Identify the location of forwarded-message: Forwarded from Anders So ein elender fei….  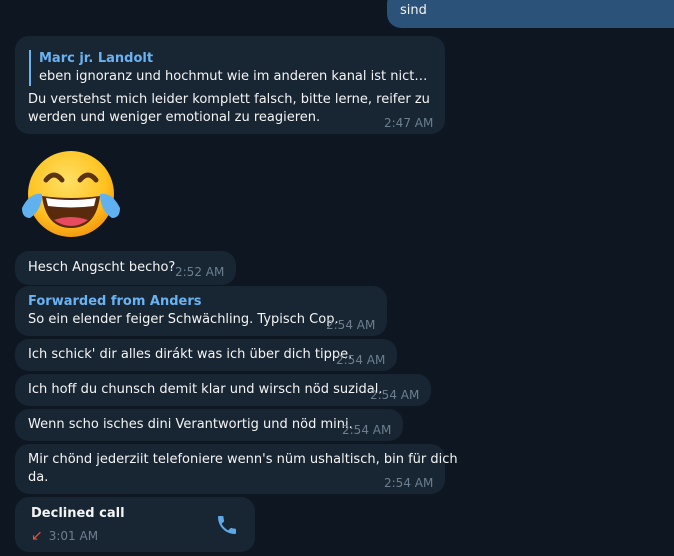
(201, 311).